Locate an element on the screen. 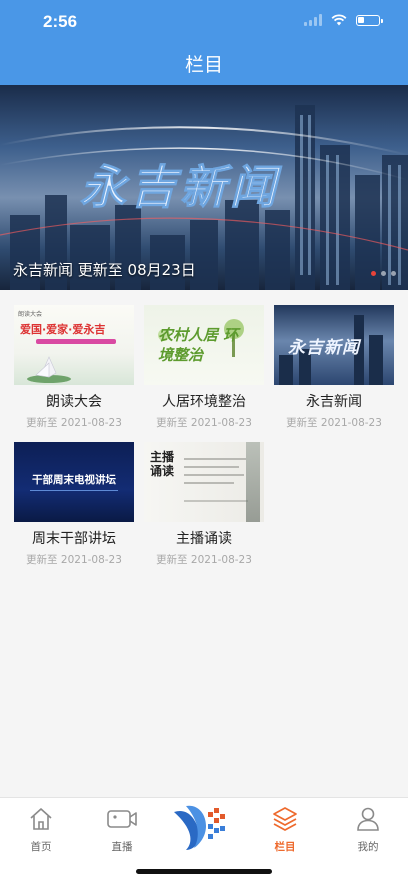 This screenshot has width=408, height=884. column-title: 周末干部讲坛 is located at coordinates (74, 539).